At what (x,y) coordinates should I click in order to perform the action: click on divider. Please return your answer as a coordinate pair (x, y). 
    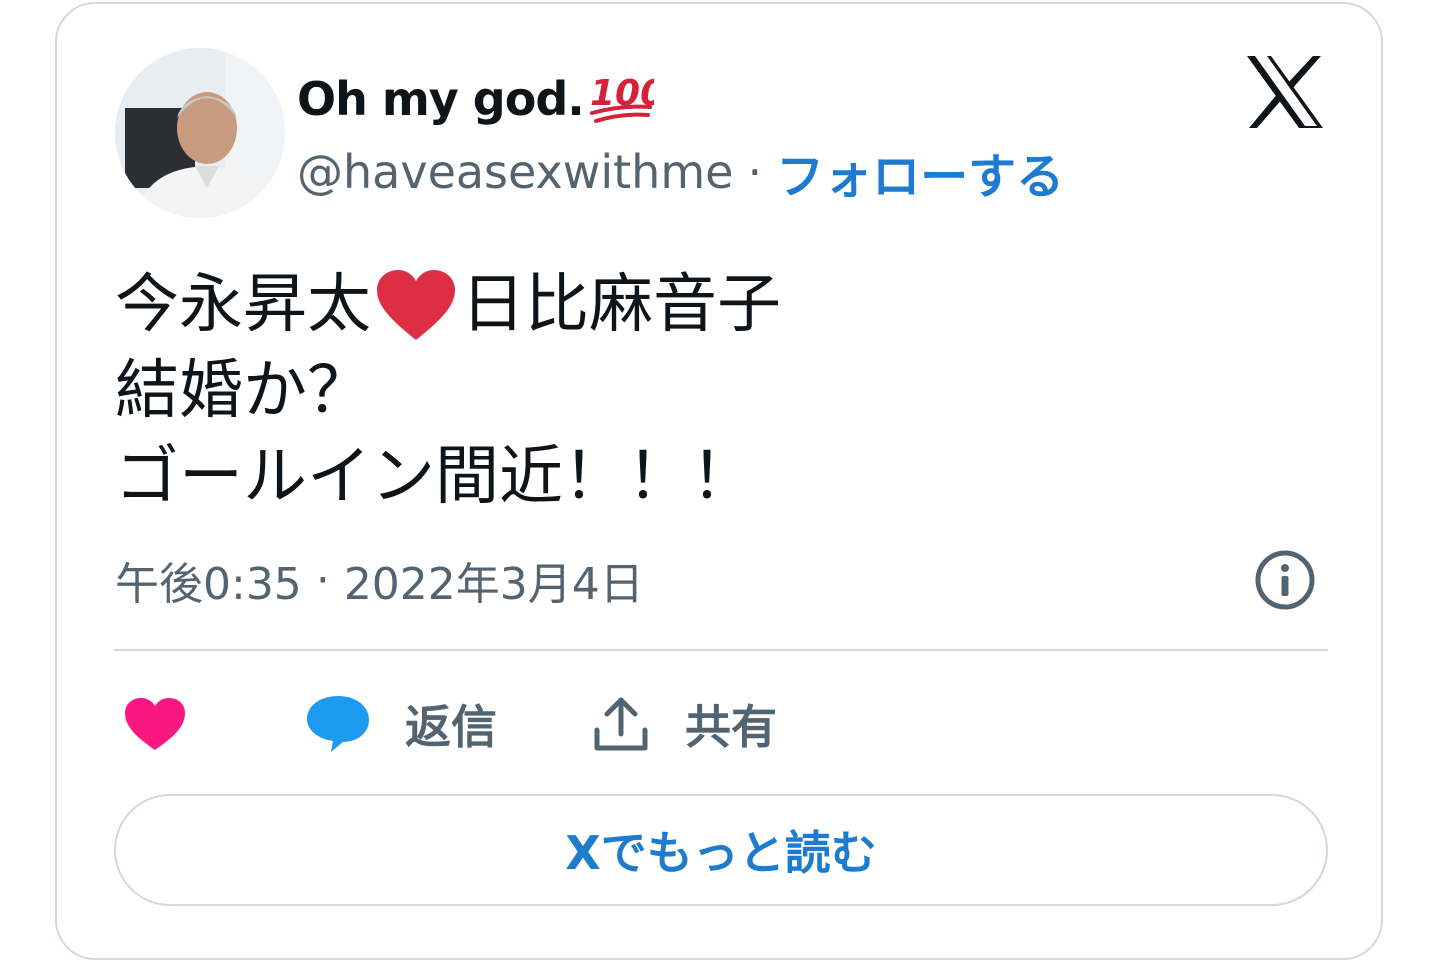
    Looking at the image, I should click on (721, 650).